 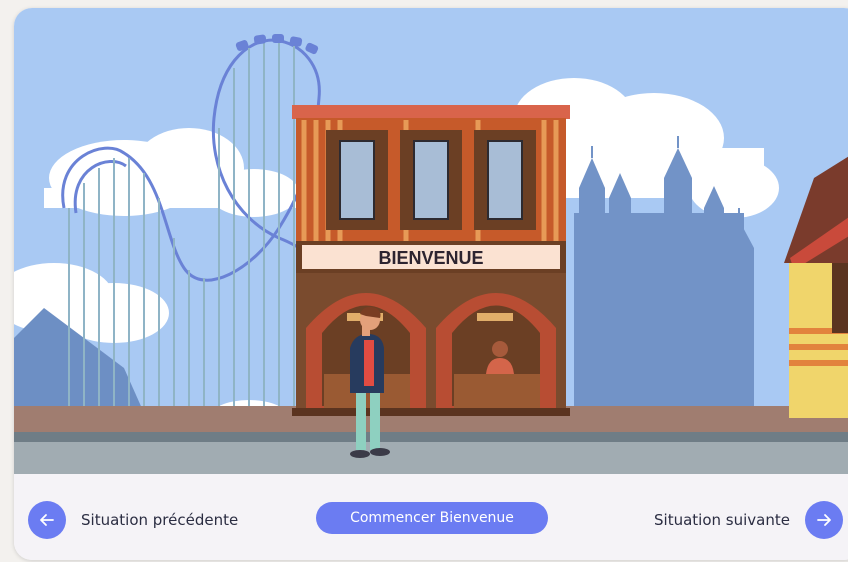 I want to click on curb, so click(x=431, y=437).